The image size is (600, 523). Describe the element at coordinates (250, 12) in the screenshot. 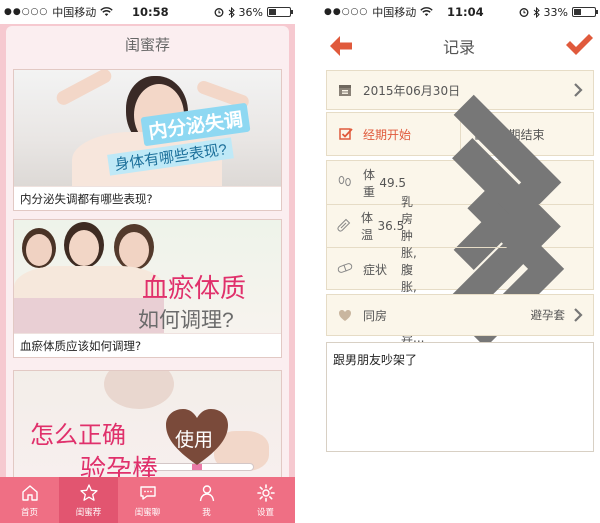

I see `battery-percent: 36%` at that location.